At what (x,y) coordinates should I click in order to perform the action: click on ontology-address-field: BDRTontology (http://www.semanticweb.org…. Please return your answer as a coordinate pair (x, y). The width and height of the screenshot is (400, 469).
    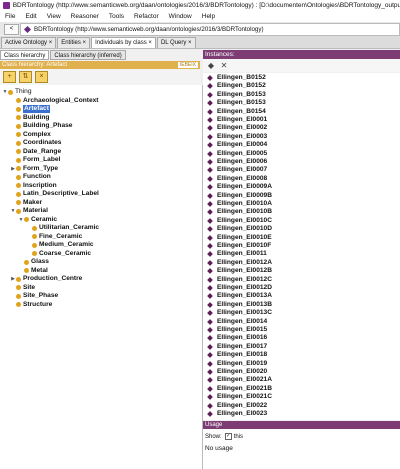
    Looking at the image, I should click on (210, 29).